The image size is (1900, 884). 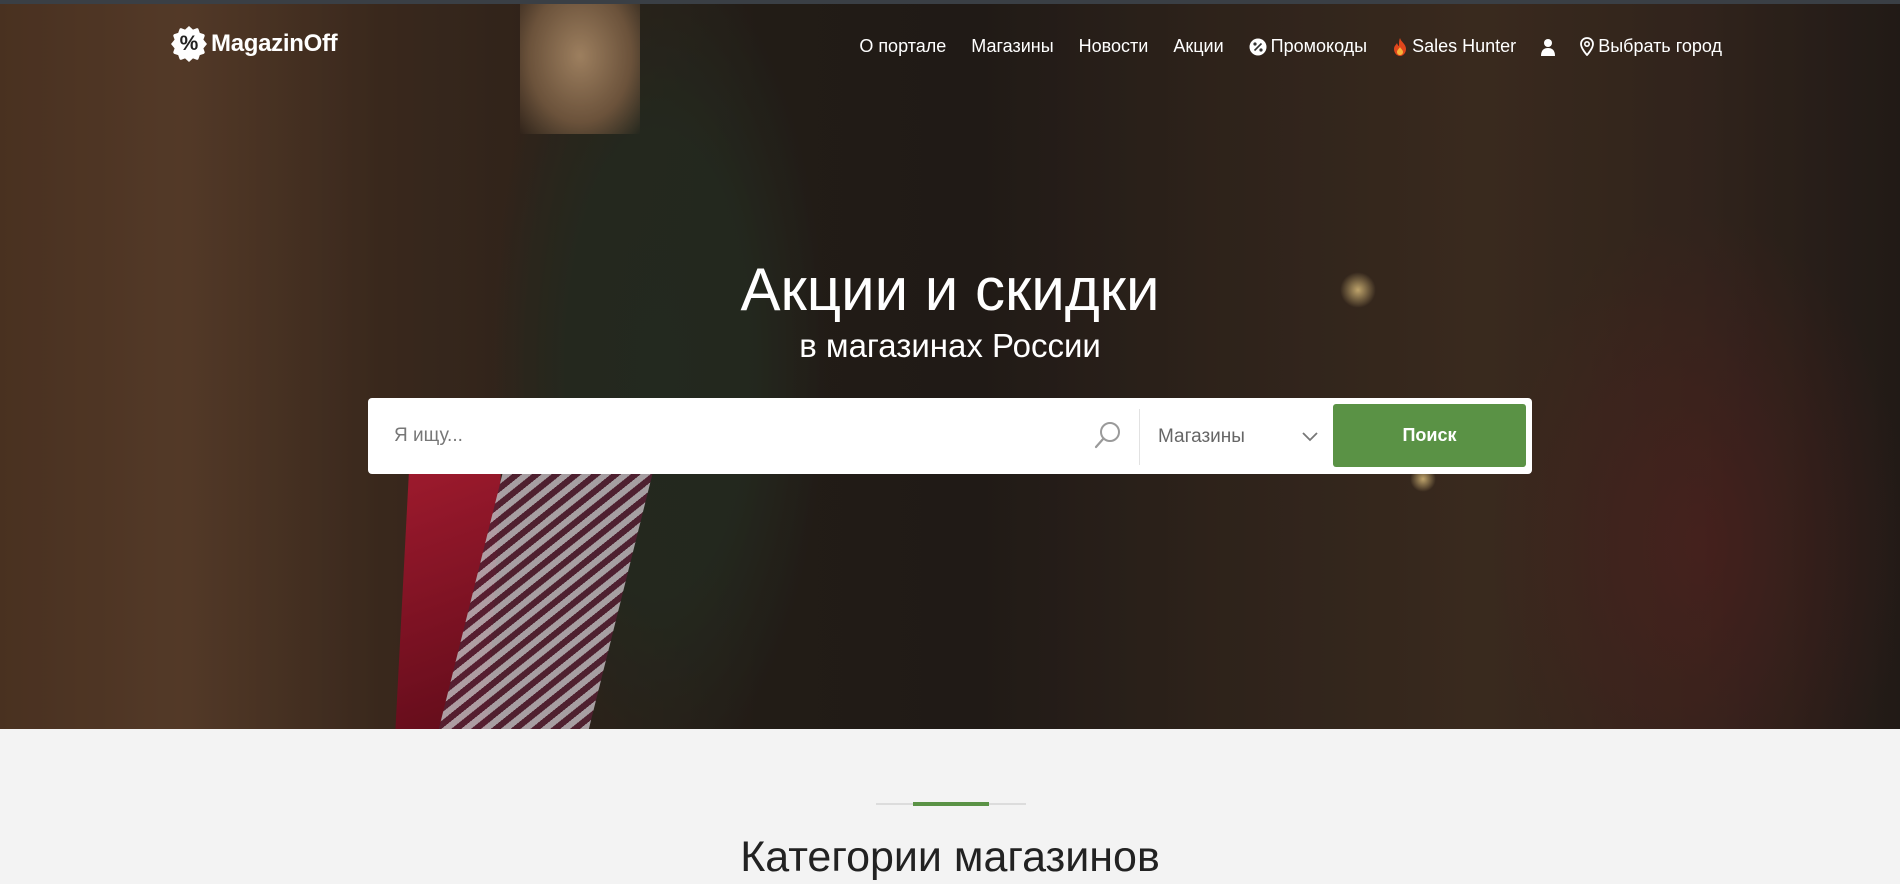 I want to click on logo-text: MagazinOff, so click(x=274, y=43).